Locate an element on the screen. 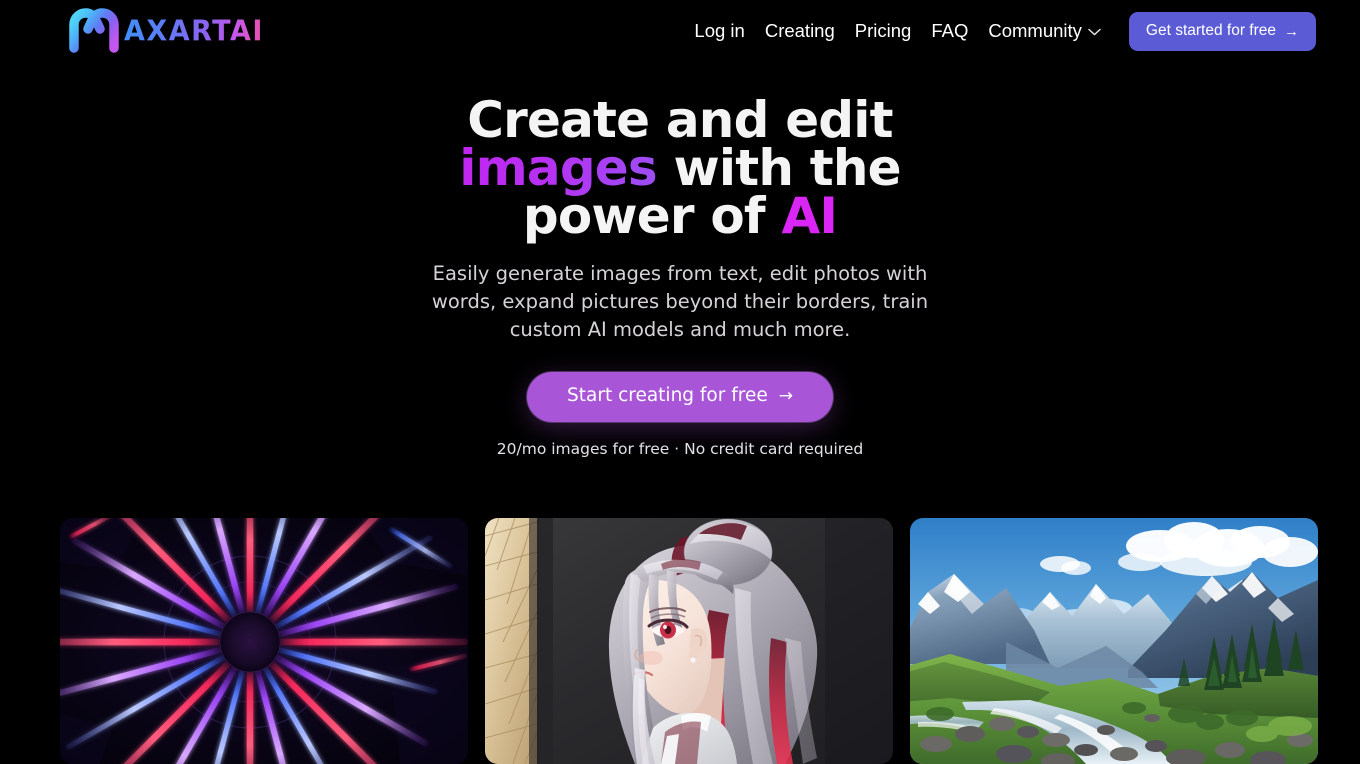 The image size is (1360, 764). neon-burst-image is located at coordinates (264, 641).